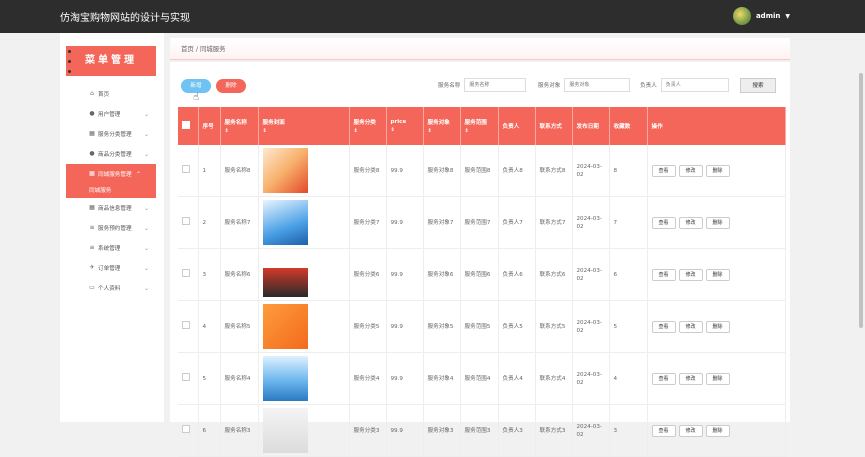  I want to click on sidebar-item: ⌂ 首页, so click(112, 94).